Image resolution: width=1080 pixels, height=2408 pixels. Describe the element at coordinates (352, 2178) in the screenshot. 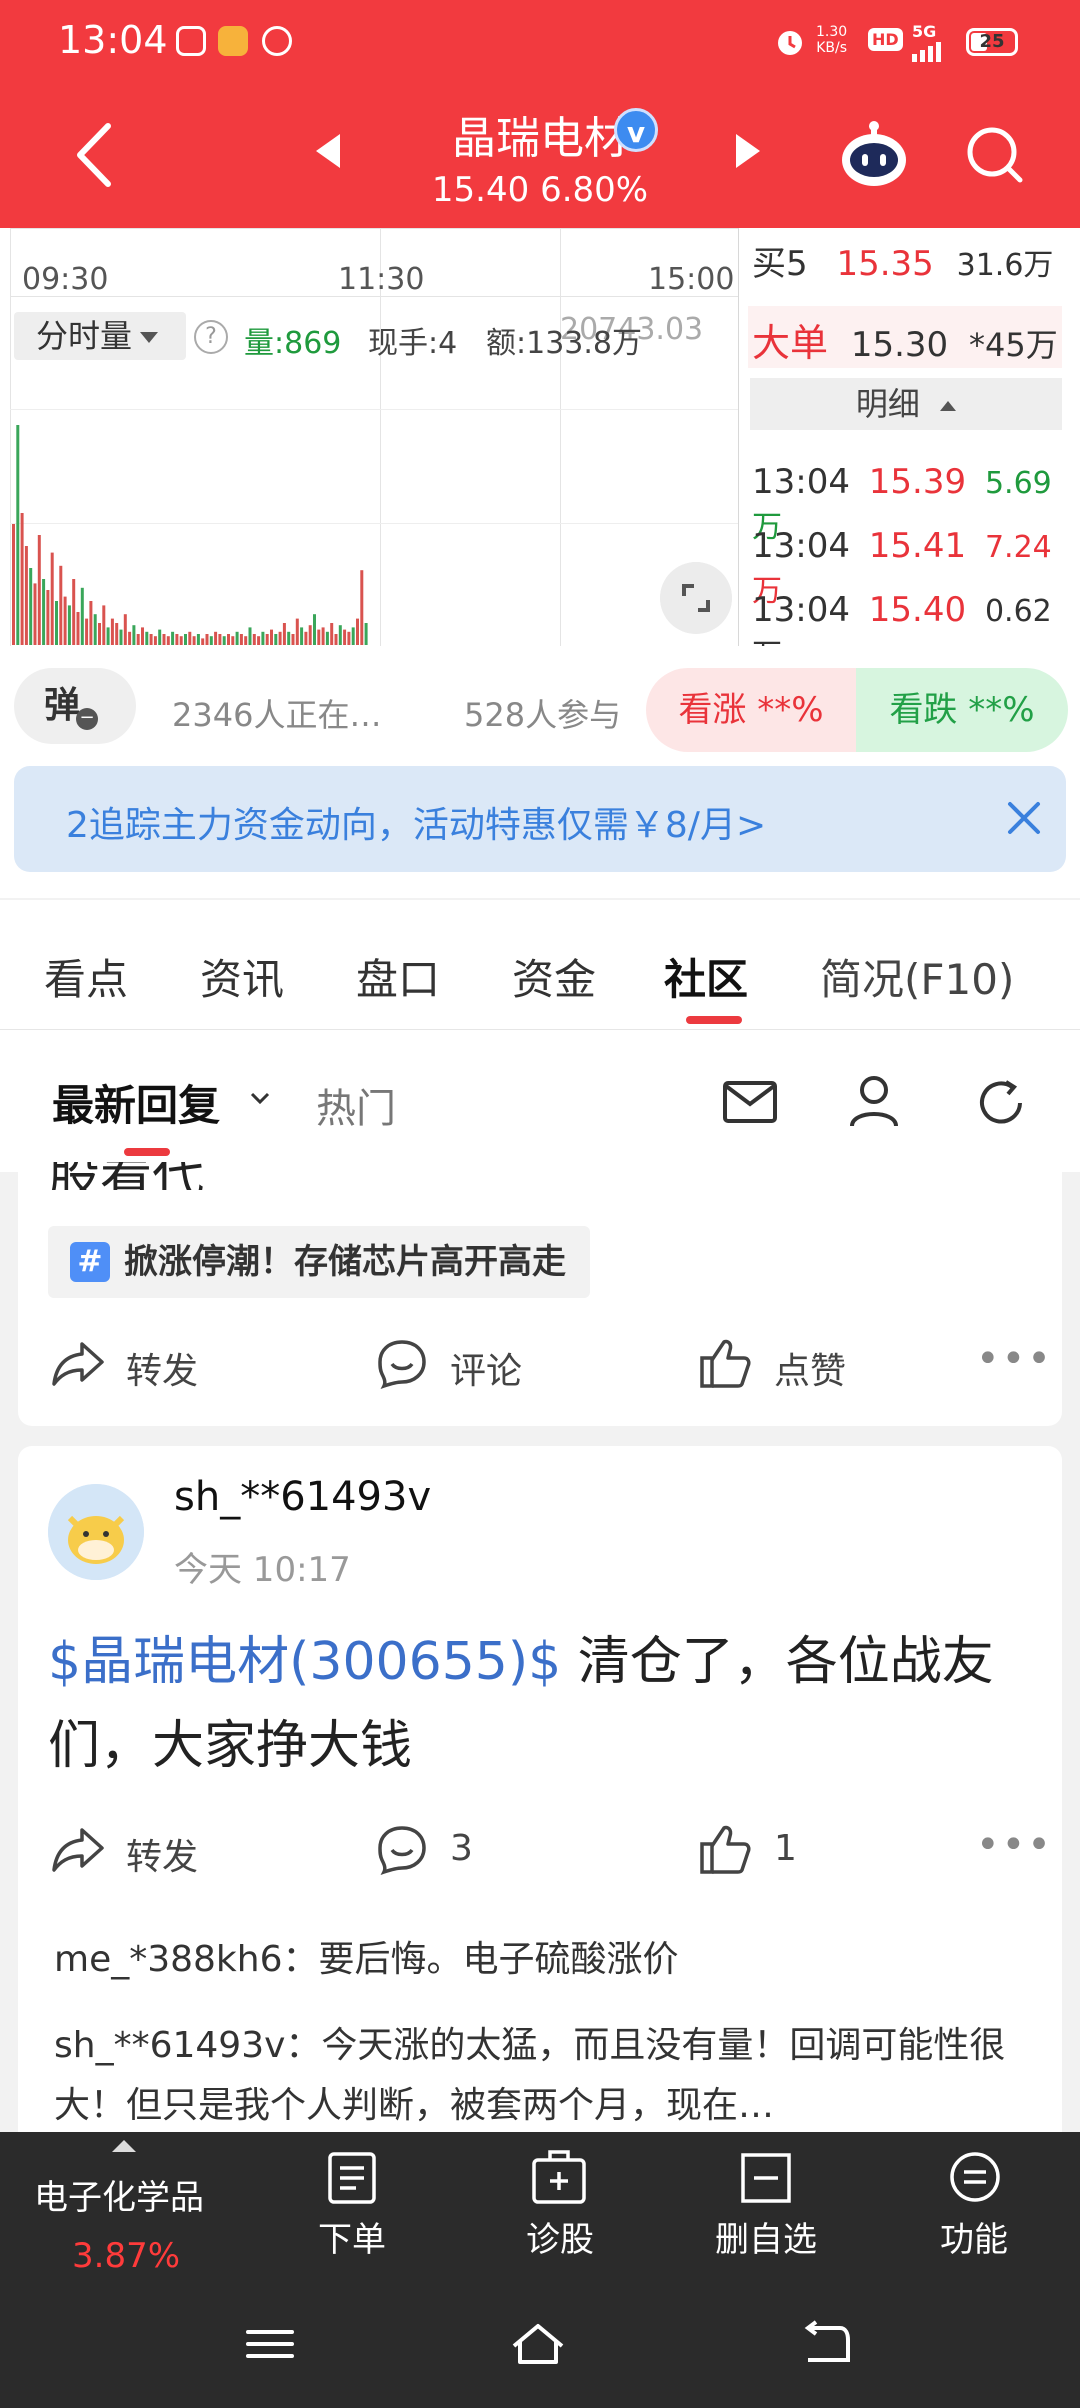

I see `order-icon` at that location.